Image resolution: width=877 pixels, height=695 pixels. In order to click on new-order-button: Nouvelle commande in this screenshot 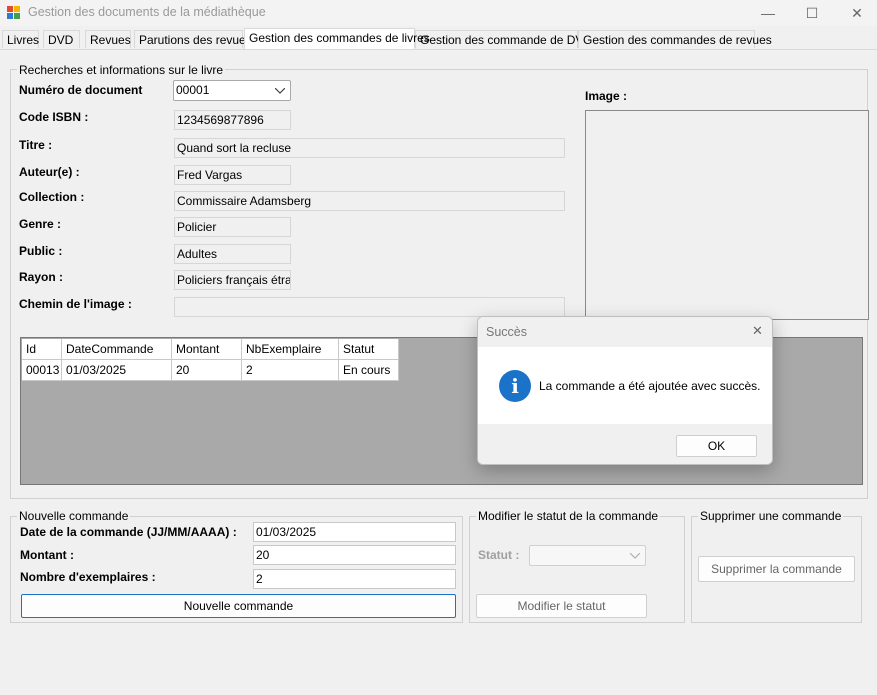, I will do `click(238, 606)`.